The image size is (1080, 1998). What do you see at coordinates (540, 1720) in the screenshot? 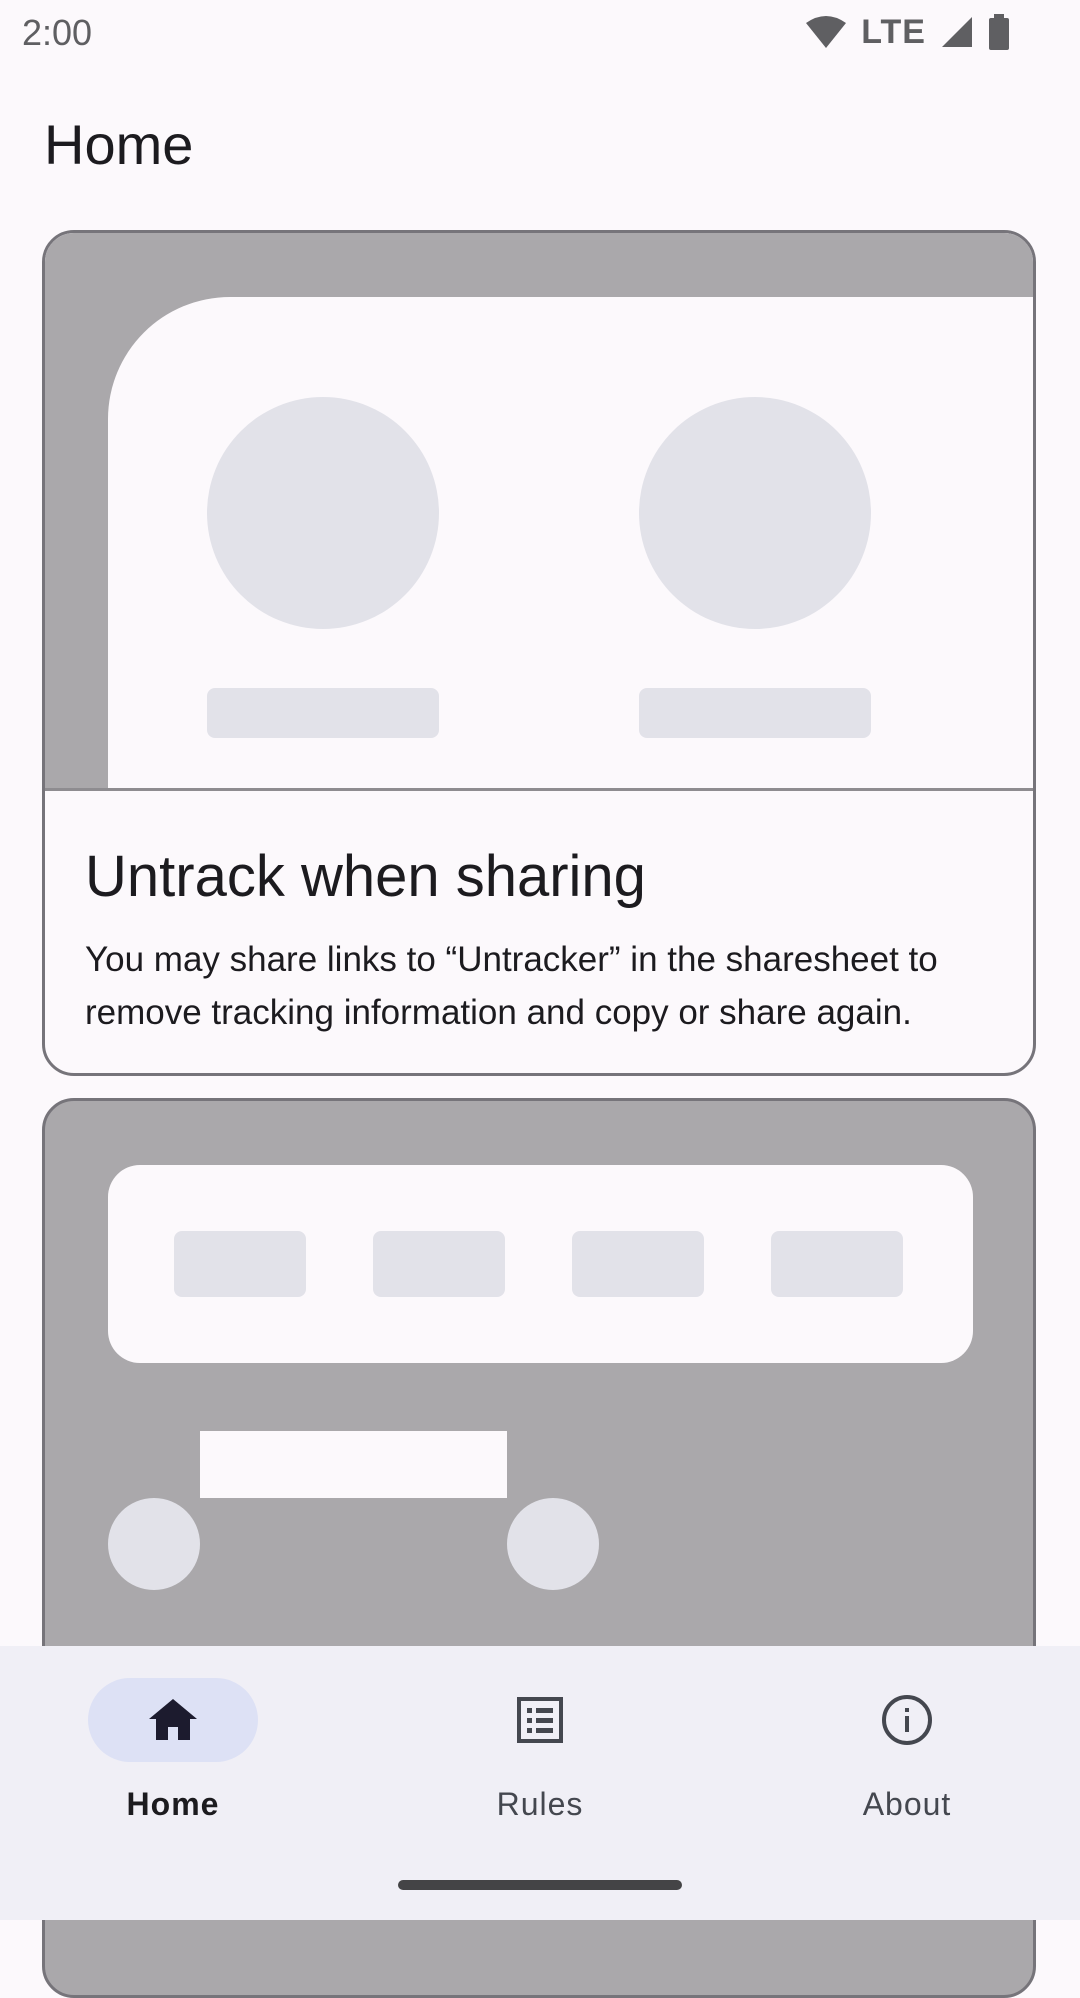
I see `list-icon` at bounding box center [540, 1720].